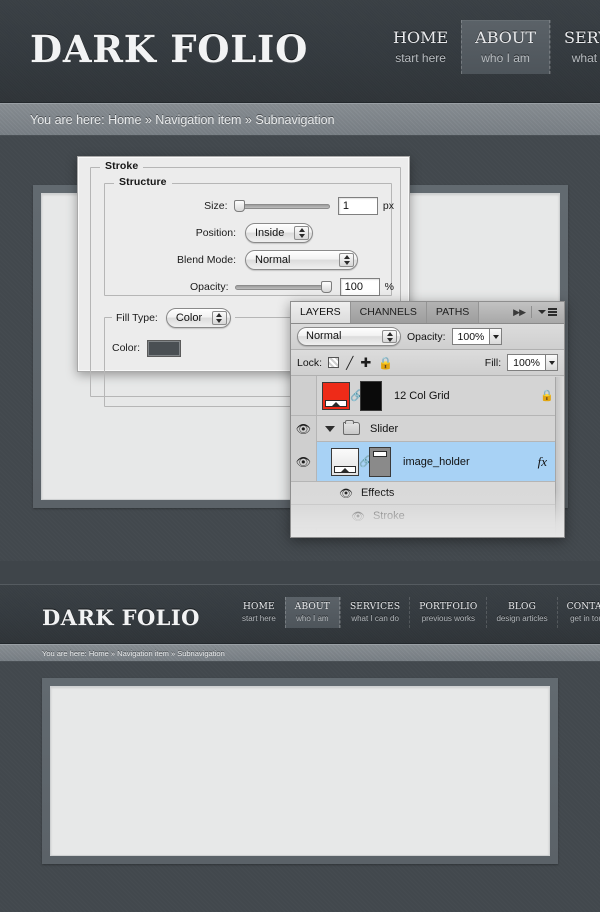 This screenshot has height=912, width=600. I want to click on table-row: 👁 Slider, so click(427, 428).